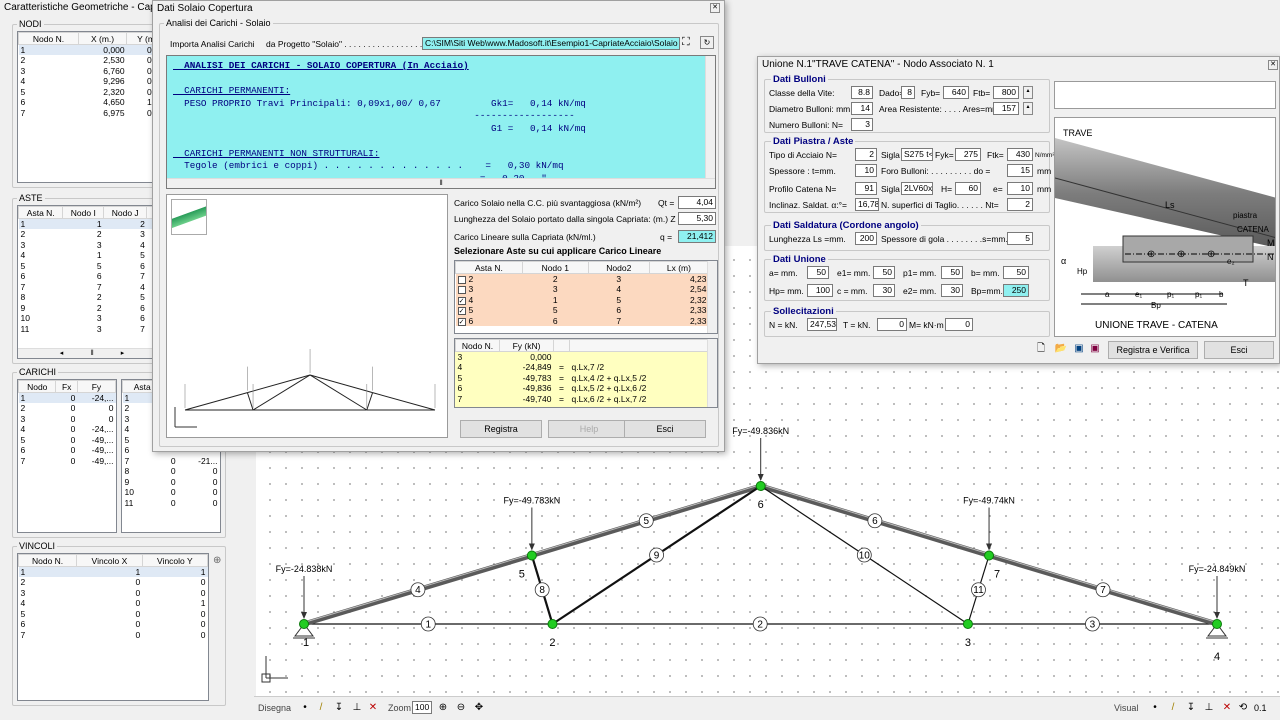 The height and width of the screenshot is (720, 1280). What do you see at coordinates (92, 353) in the screenshot?
I see `aste-hscroll: ◂ ⦀ ▸` at bounding box center [92, 353].